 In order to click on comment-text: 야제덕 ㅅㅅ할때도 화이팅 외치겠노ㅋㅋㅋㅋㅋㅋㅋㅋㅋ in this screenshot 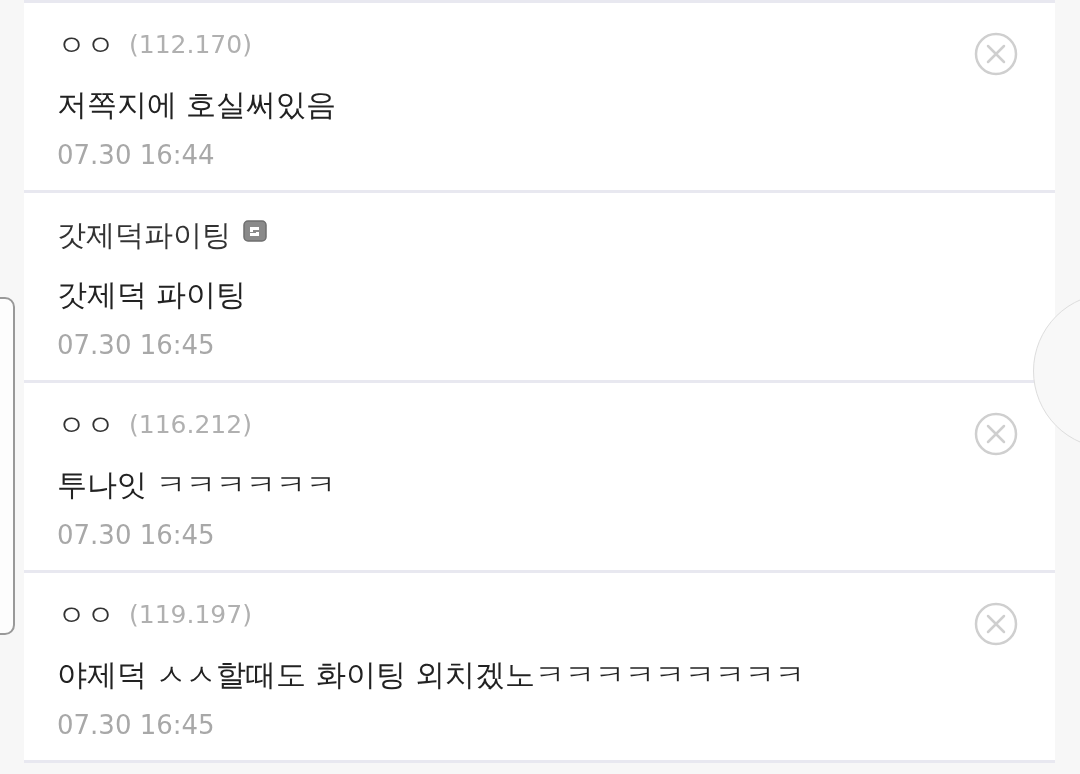, I will do `click(432, 675)`.